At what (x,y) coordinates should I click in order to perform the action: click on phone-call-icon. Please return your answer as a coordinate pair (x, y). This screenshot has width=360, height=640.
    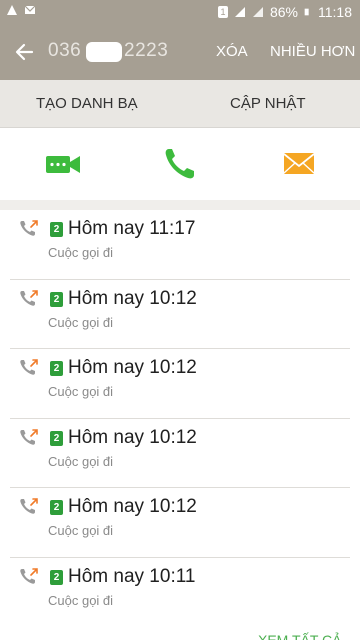
    Looking at the image, I should click on (180, 164).